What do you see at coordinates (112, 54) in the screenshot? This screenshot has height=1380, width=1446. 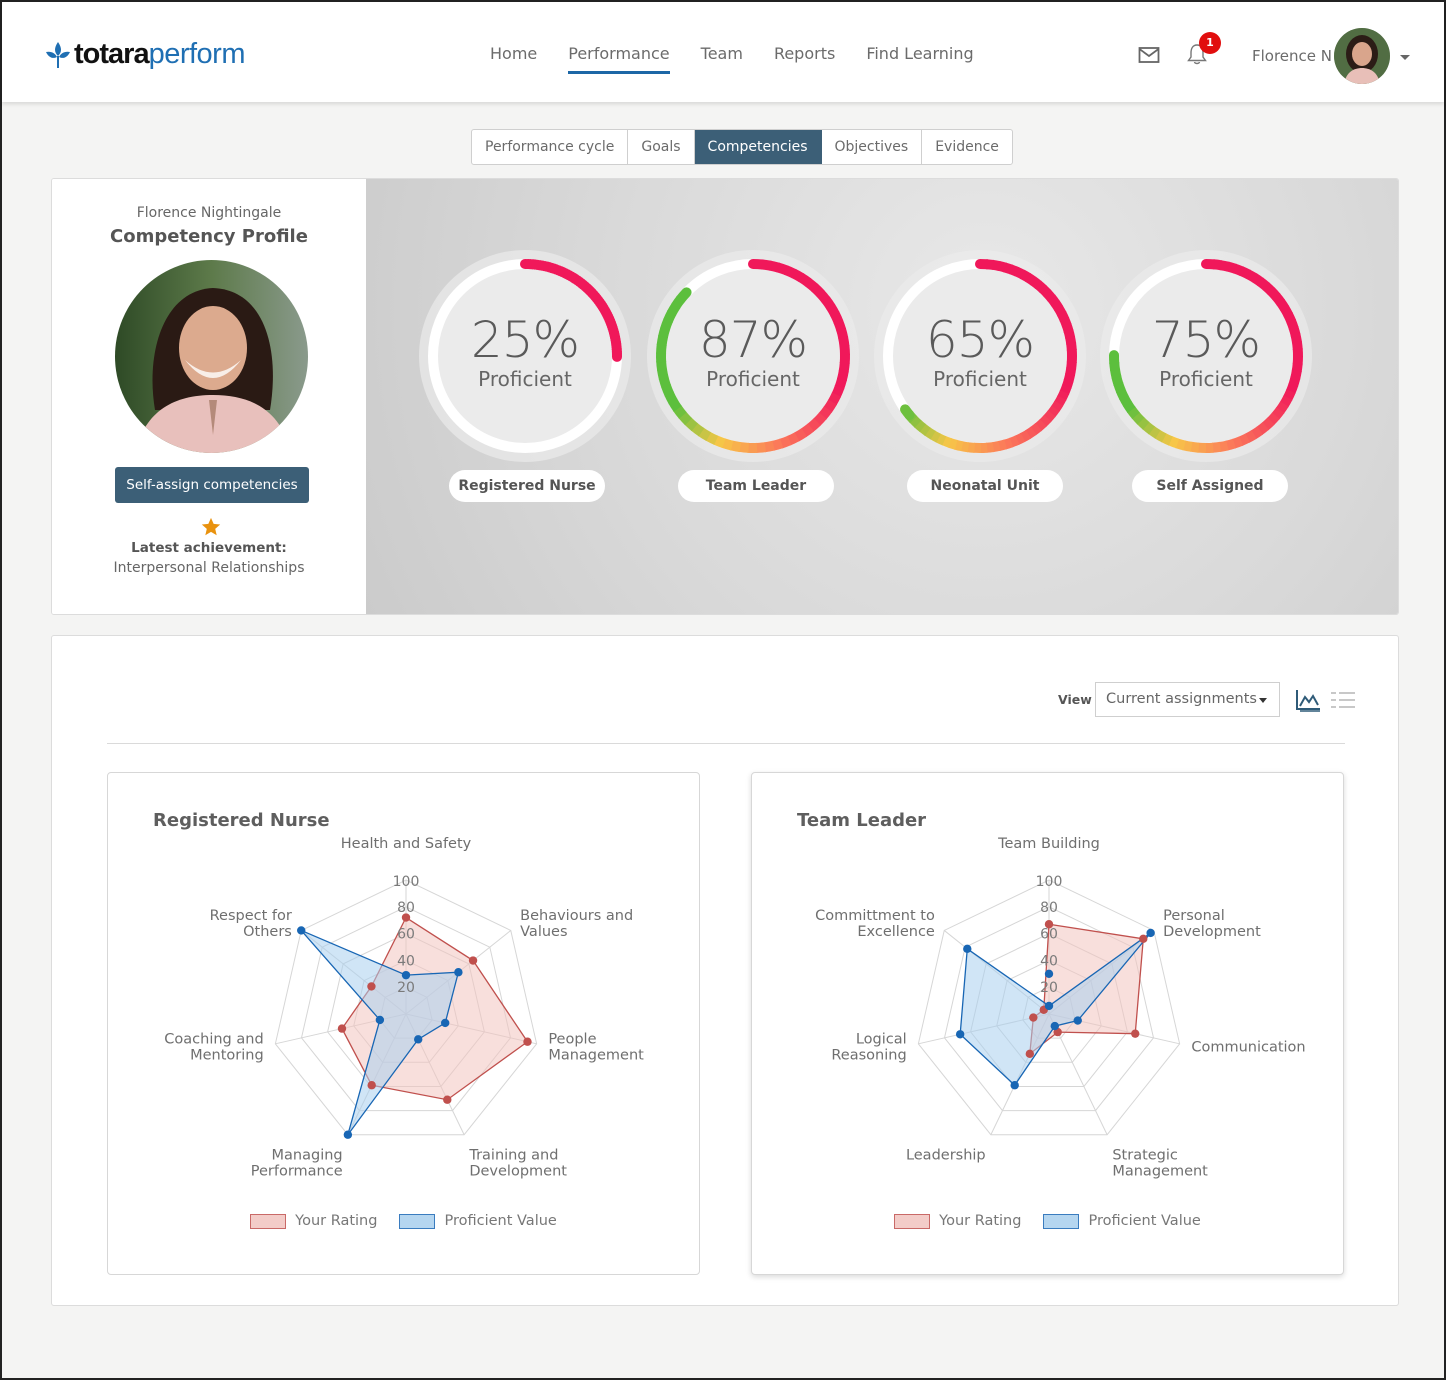 I see `logo-text-totara: totara` at bounding box center [112, 54].